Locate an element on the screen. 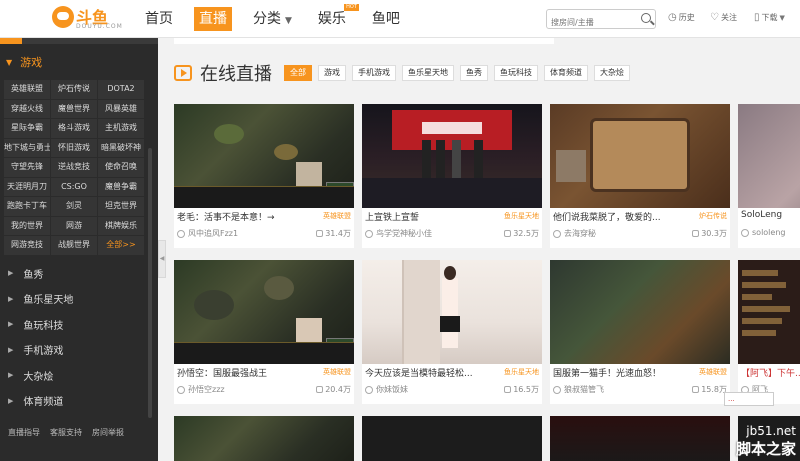  history-button: ◷ 历史 is located at coordinates (681, 17).